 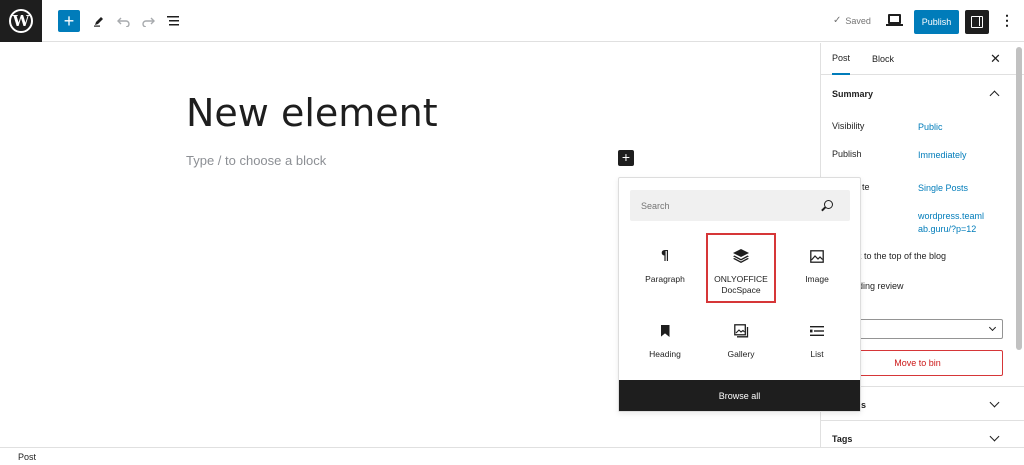 I want to click on block-placeholder: Type / to choose a block, so click(x=256, y=160).